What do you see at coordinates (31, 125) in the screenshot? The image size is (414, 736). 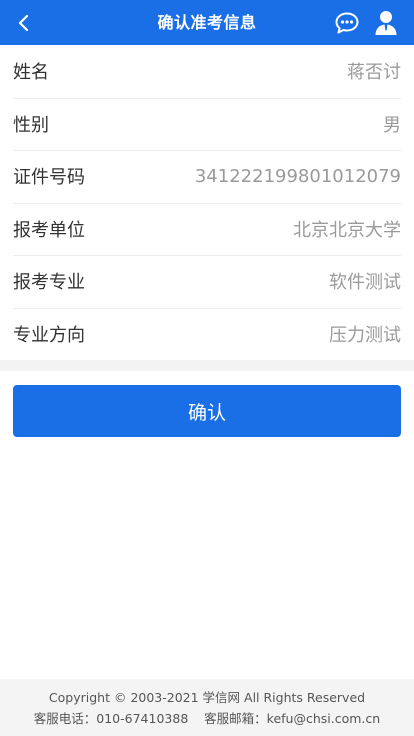 I see `gender-label: 性别` at bounding box center [31, 125].